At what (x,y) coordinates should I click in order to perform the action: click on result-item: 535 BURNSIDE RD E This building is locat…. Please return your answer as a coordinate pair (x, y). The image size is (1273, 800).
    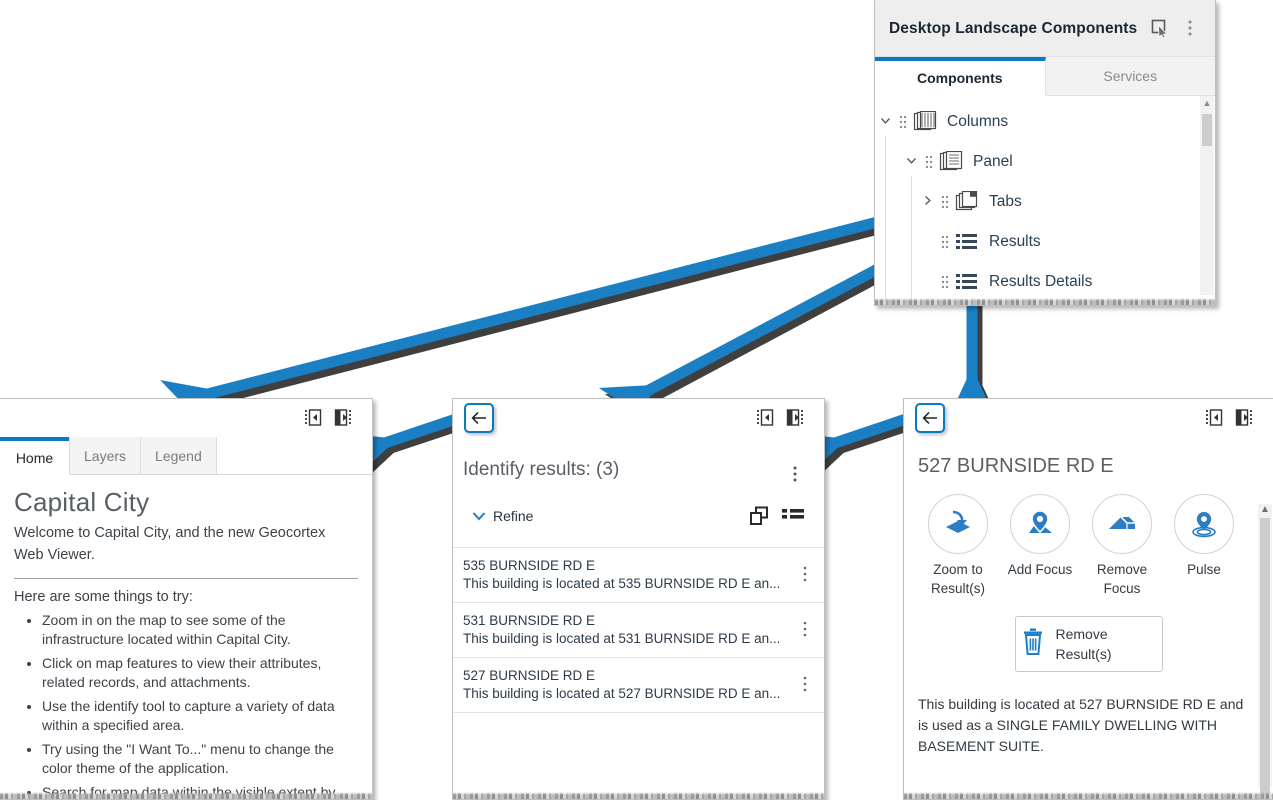
    Looking at the image, I should click on (638, 575).